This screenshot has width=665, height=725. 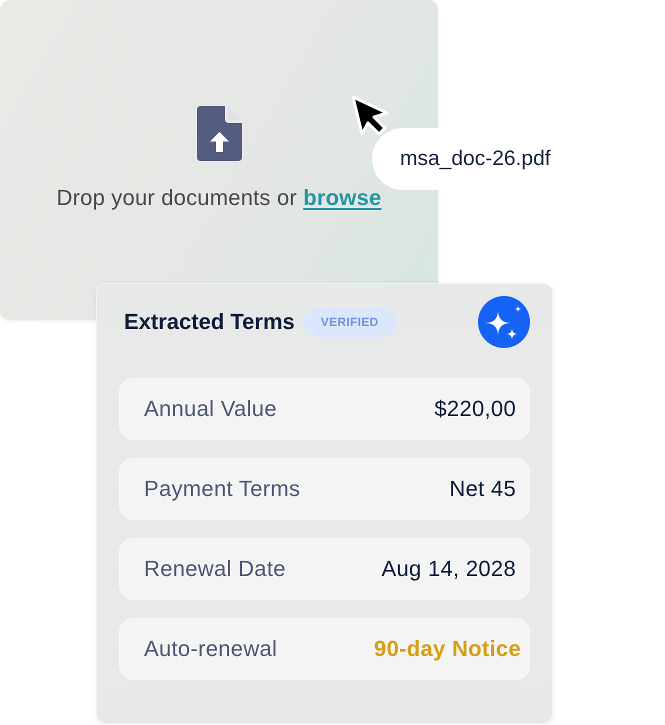 I want to click on file-upload-icon, so click(x=219, y=133).